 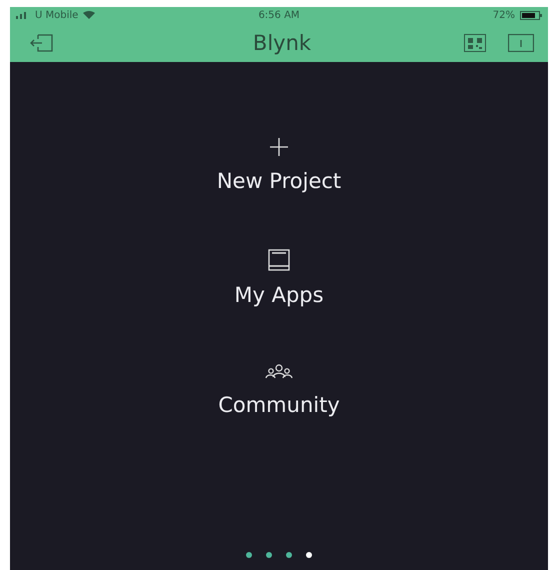 I want to click on people-icon, so click(x=278, y=372).